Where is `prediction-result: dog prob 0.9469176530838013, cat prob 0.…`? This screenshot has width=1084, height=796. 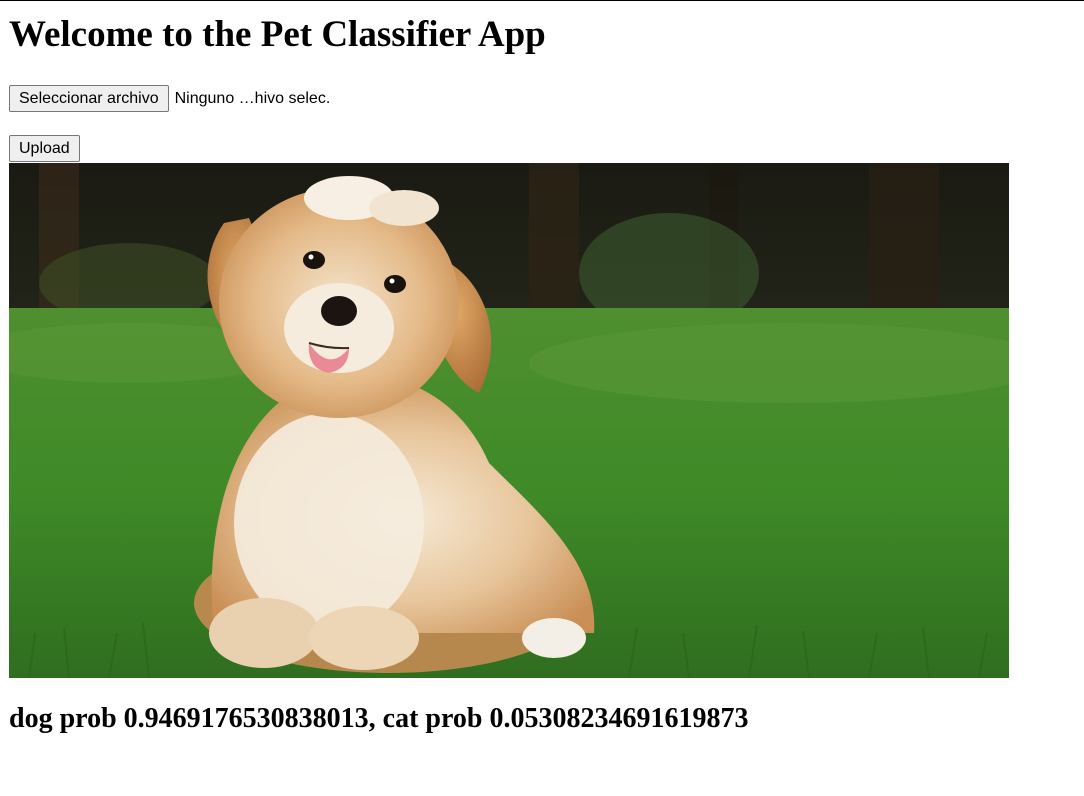 prediction-result: dog prob 0.9469176530838013, cat prob 0.… is located at coordinates (379, 718).